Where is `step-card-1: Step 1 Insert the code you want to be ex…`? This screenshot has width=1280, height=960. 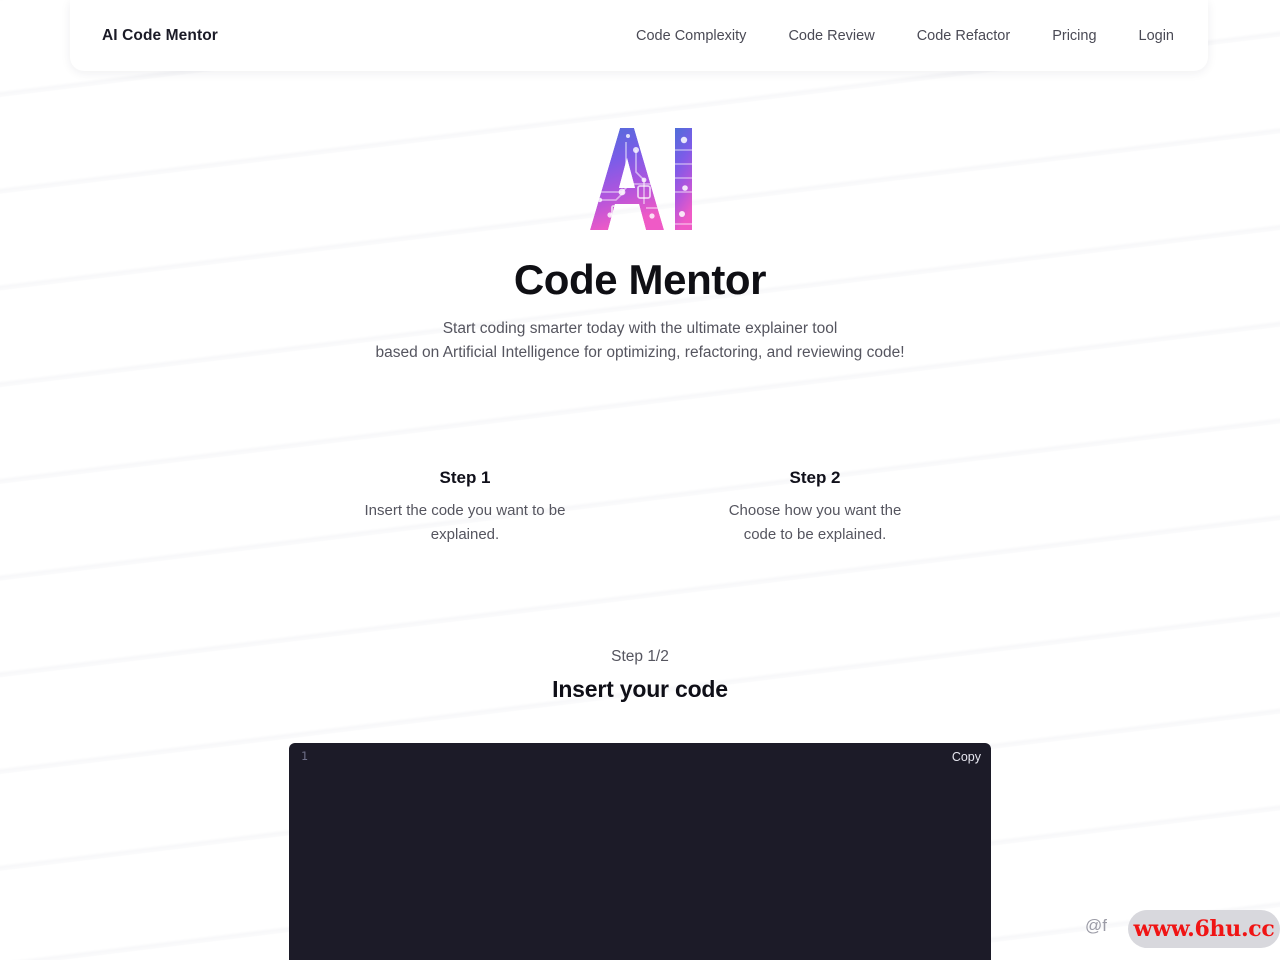
step-card-1: Step 1 Insert the code you want to be ex… is located at coordinates (465, 507).